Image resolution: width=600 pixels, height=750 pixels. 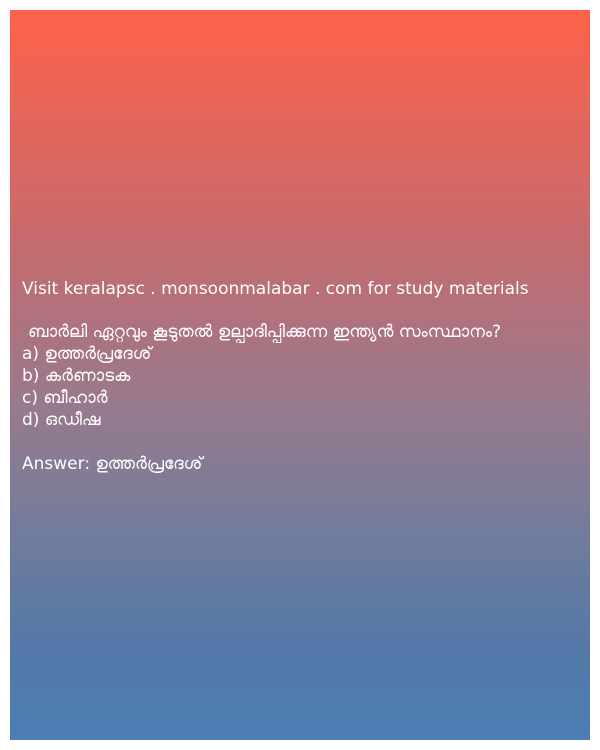 What do you see at coordinates (61, 420) in the screenshot?
I see `option-d: d) ഒഡീഷ` at bounding box center [61, 420].